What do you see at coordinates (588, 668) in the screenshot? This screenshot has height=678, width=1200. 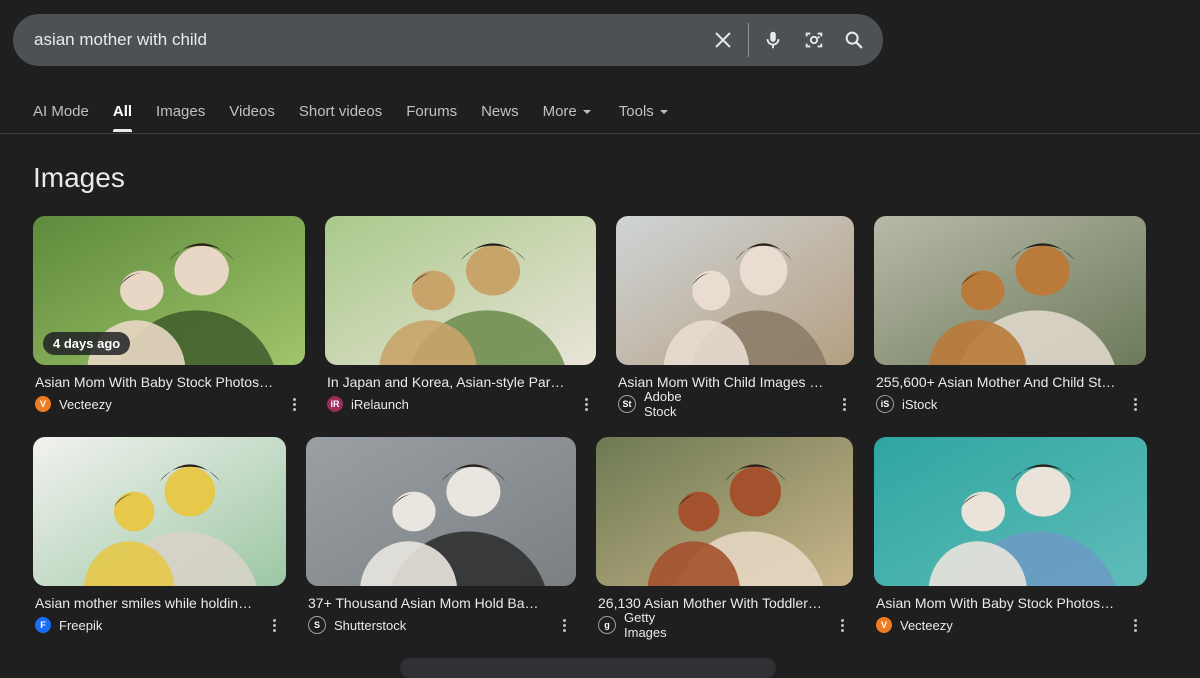 I see `more-results-button` at bounding box center [588, 668].